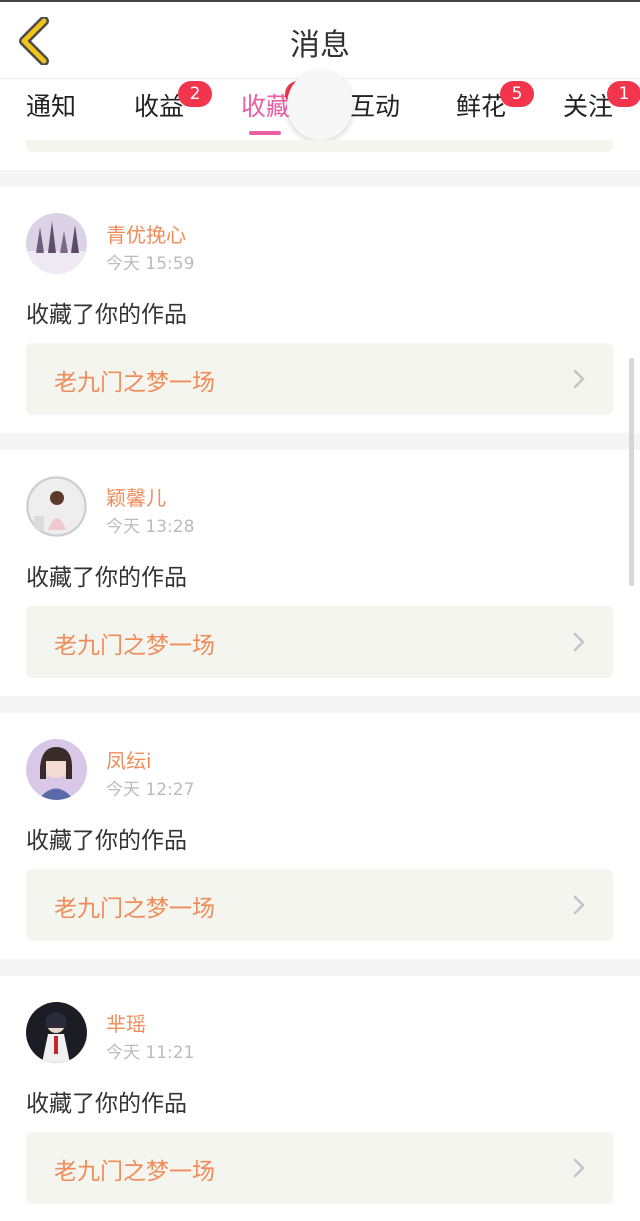 This screenshot has height=1221, width=640. I want to click on tab-flowers: 鲜花 5, so click(495, 105).